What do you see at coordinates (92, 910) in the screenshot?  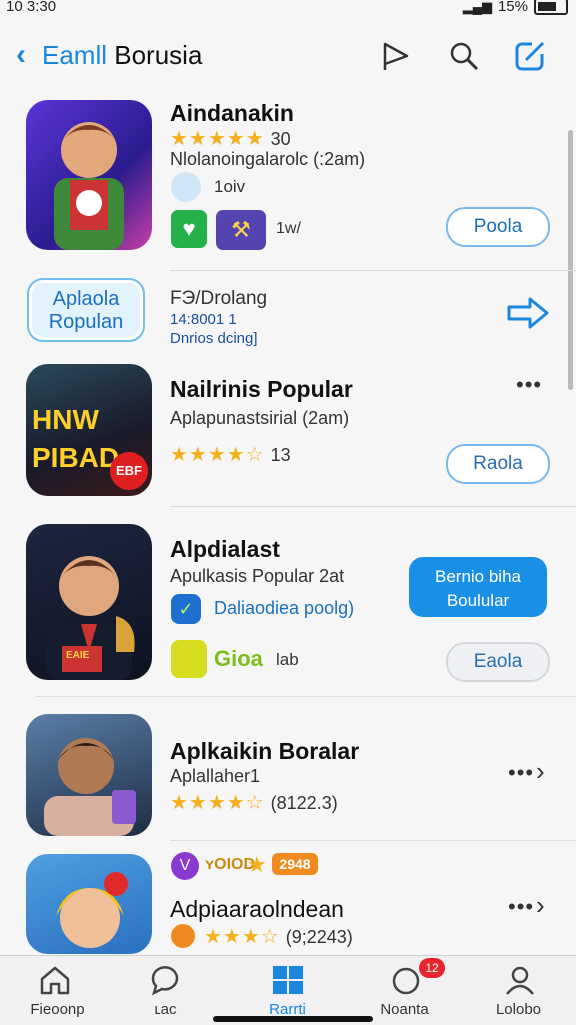 I see `girl-avatar-icon` at bounding box center [92, 910].